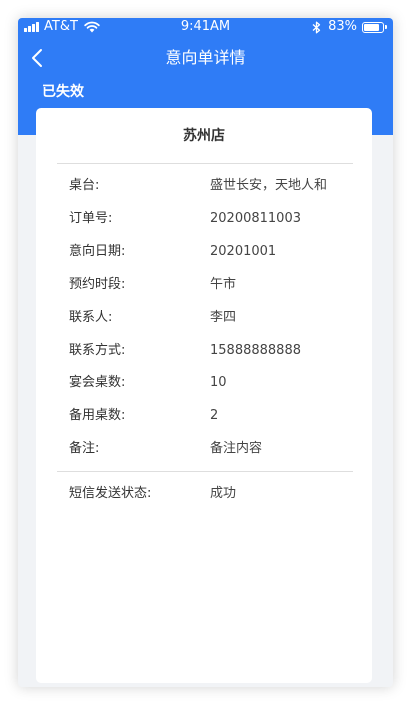  What do you see at coordinates (204, 186) in the screenshot?
I see `field-row-table: 桌台: 盛世长安，天地人和` at bounding box center [204, 186].